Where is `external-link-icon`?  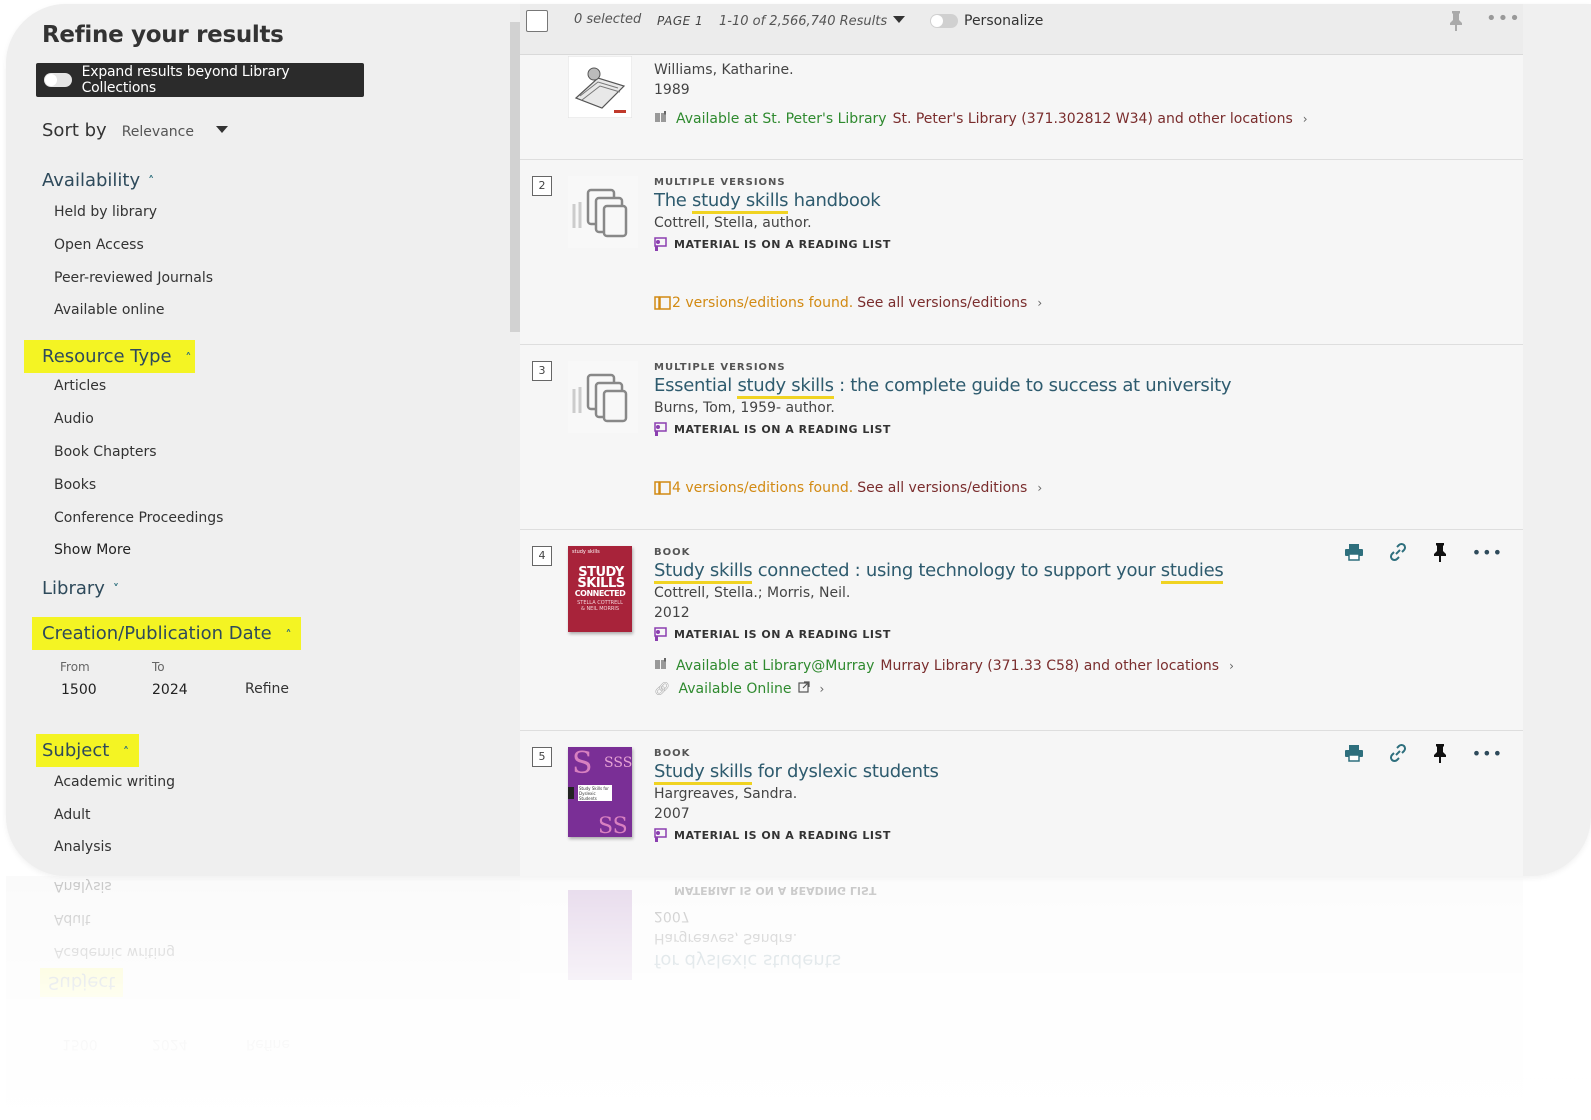
external-link-icon is located at coordinates (803, 689).